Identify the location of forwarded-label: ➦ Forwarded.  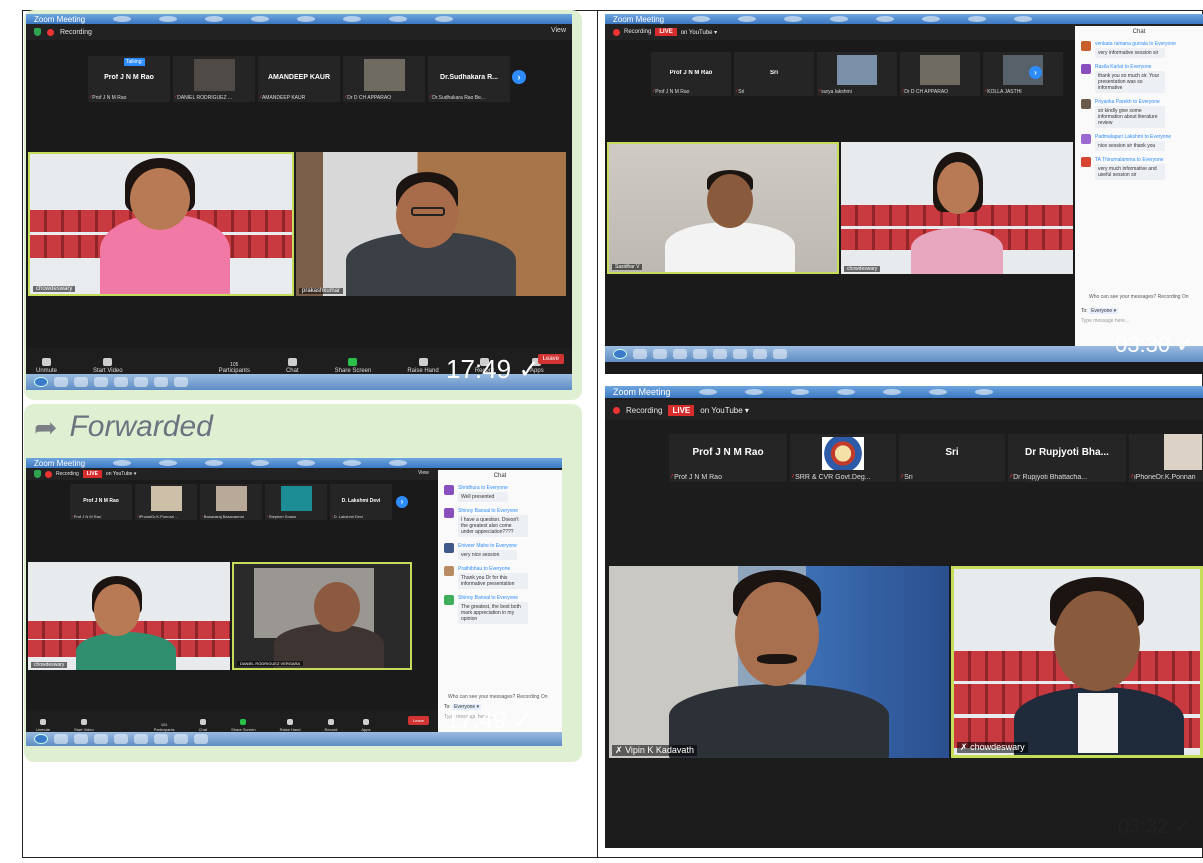
(123, 426).